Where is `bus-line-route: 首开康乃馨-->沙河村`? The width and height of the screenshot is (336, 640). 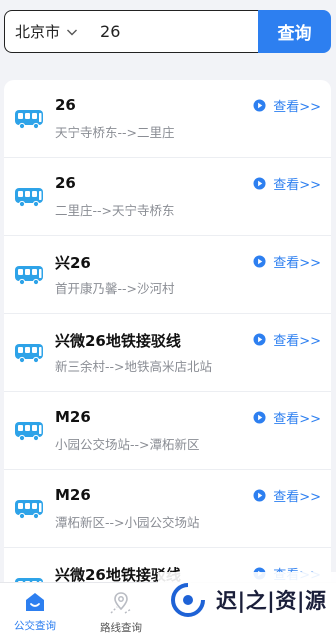 bus-line-route: 首开康乃馨-->沙河村 is located at coordinates (115, 288).